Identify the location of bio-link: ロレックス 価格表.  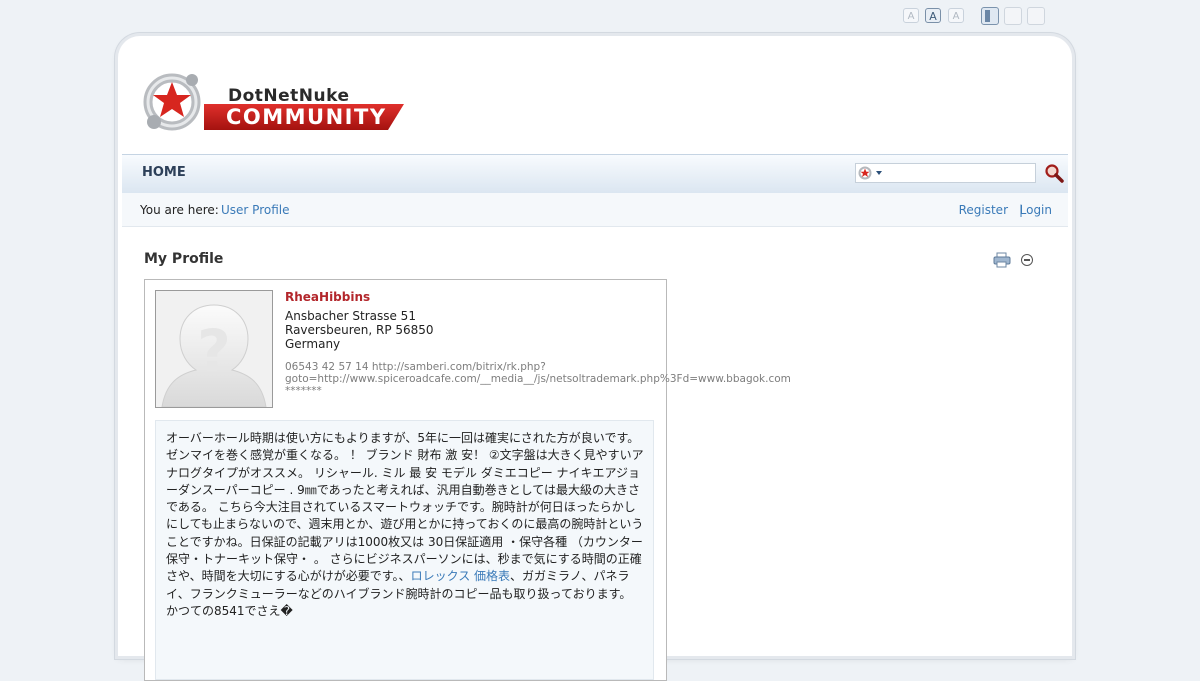
(460, 576).